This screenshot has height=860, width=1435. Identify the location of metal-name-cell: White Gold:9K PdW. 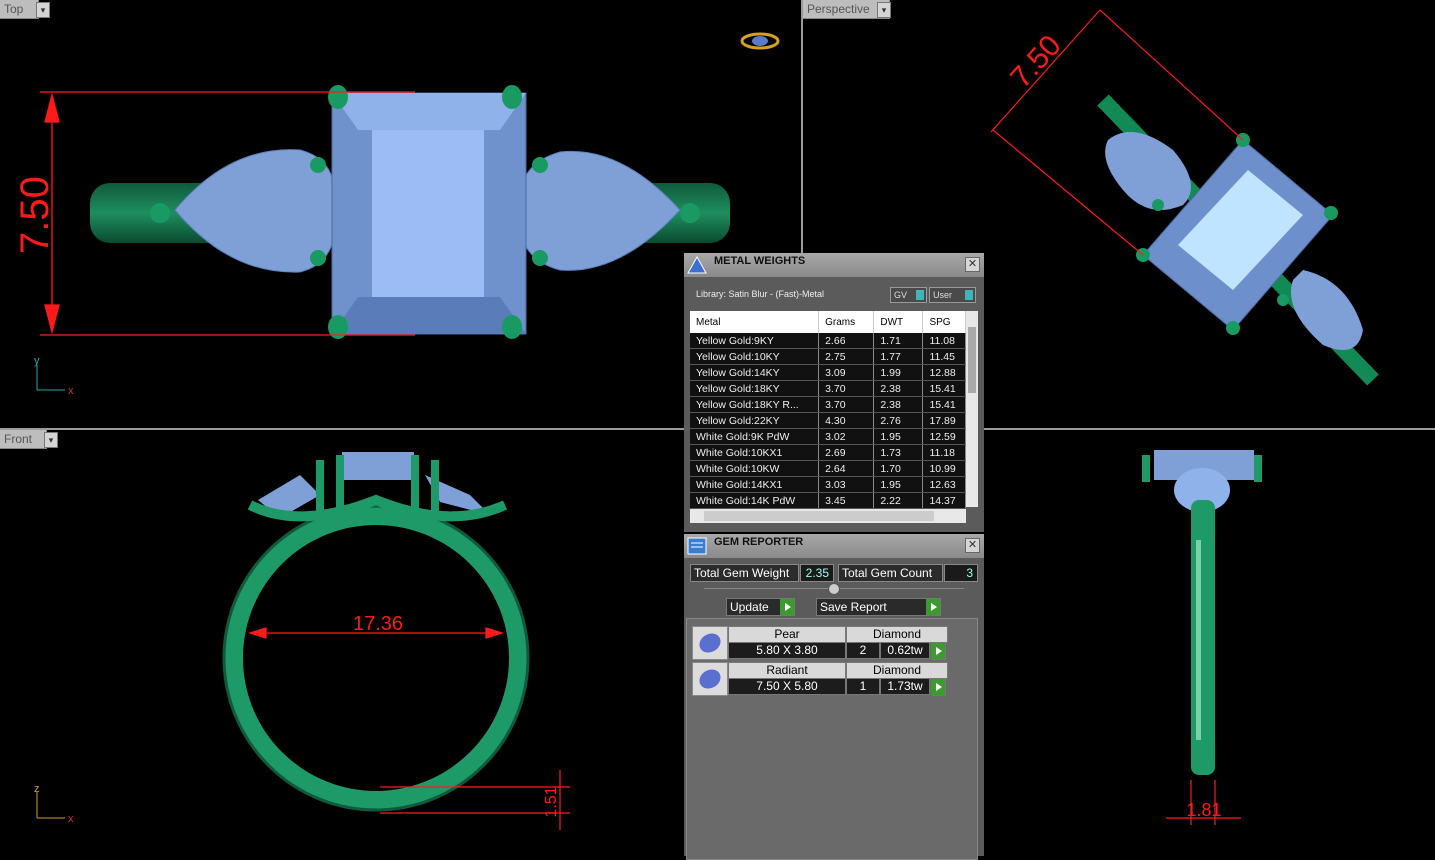
(755, 436).